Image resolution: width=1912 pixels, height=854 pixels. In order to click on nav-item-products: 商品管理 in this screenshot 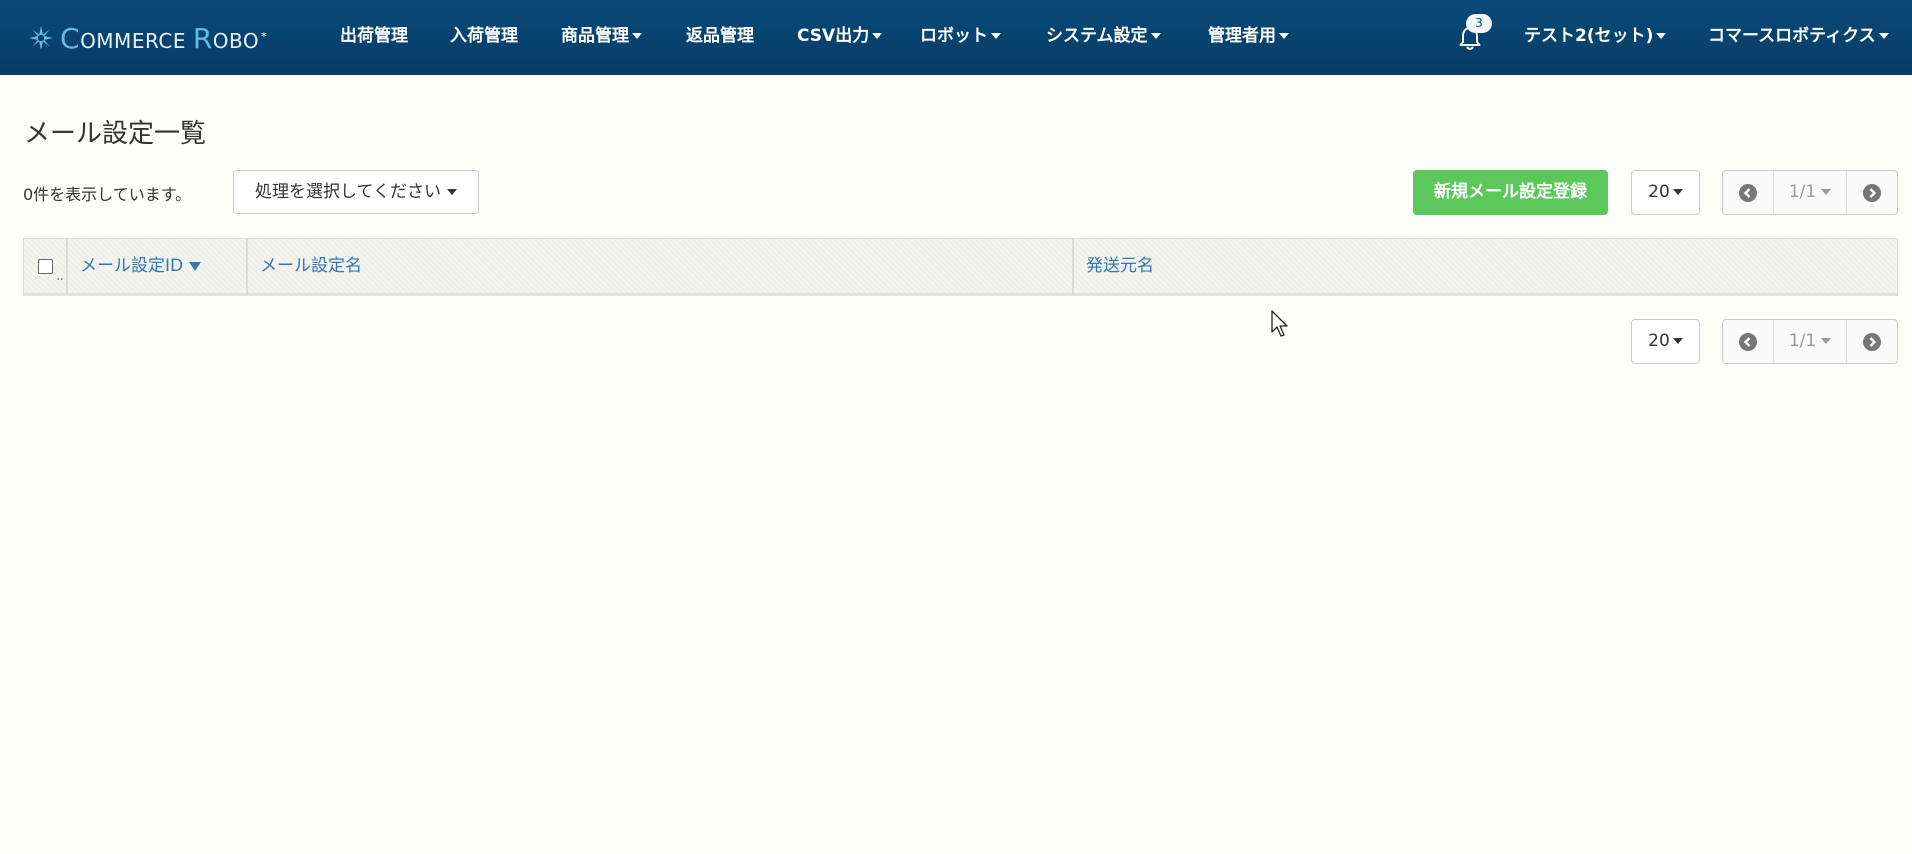, I will do `click(601, 37)`.